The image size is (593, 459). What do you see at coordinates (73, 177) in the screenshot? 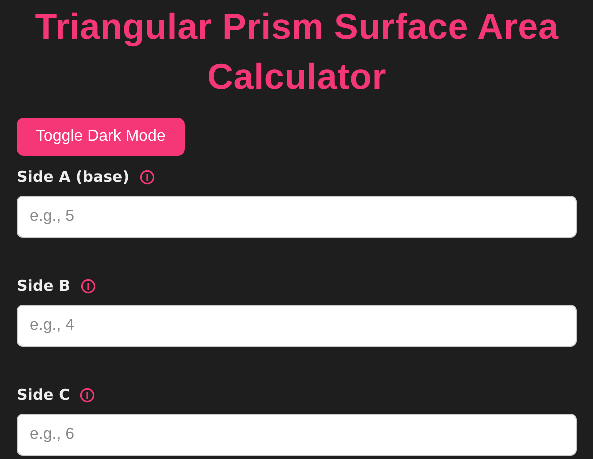
I see `field-label: Side A (base)` at bounding box center [73, 177].